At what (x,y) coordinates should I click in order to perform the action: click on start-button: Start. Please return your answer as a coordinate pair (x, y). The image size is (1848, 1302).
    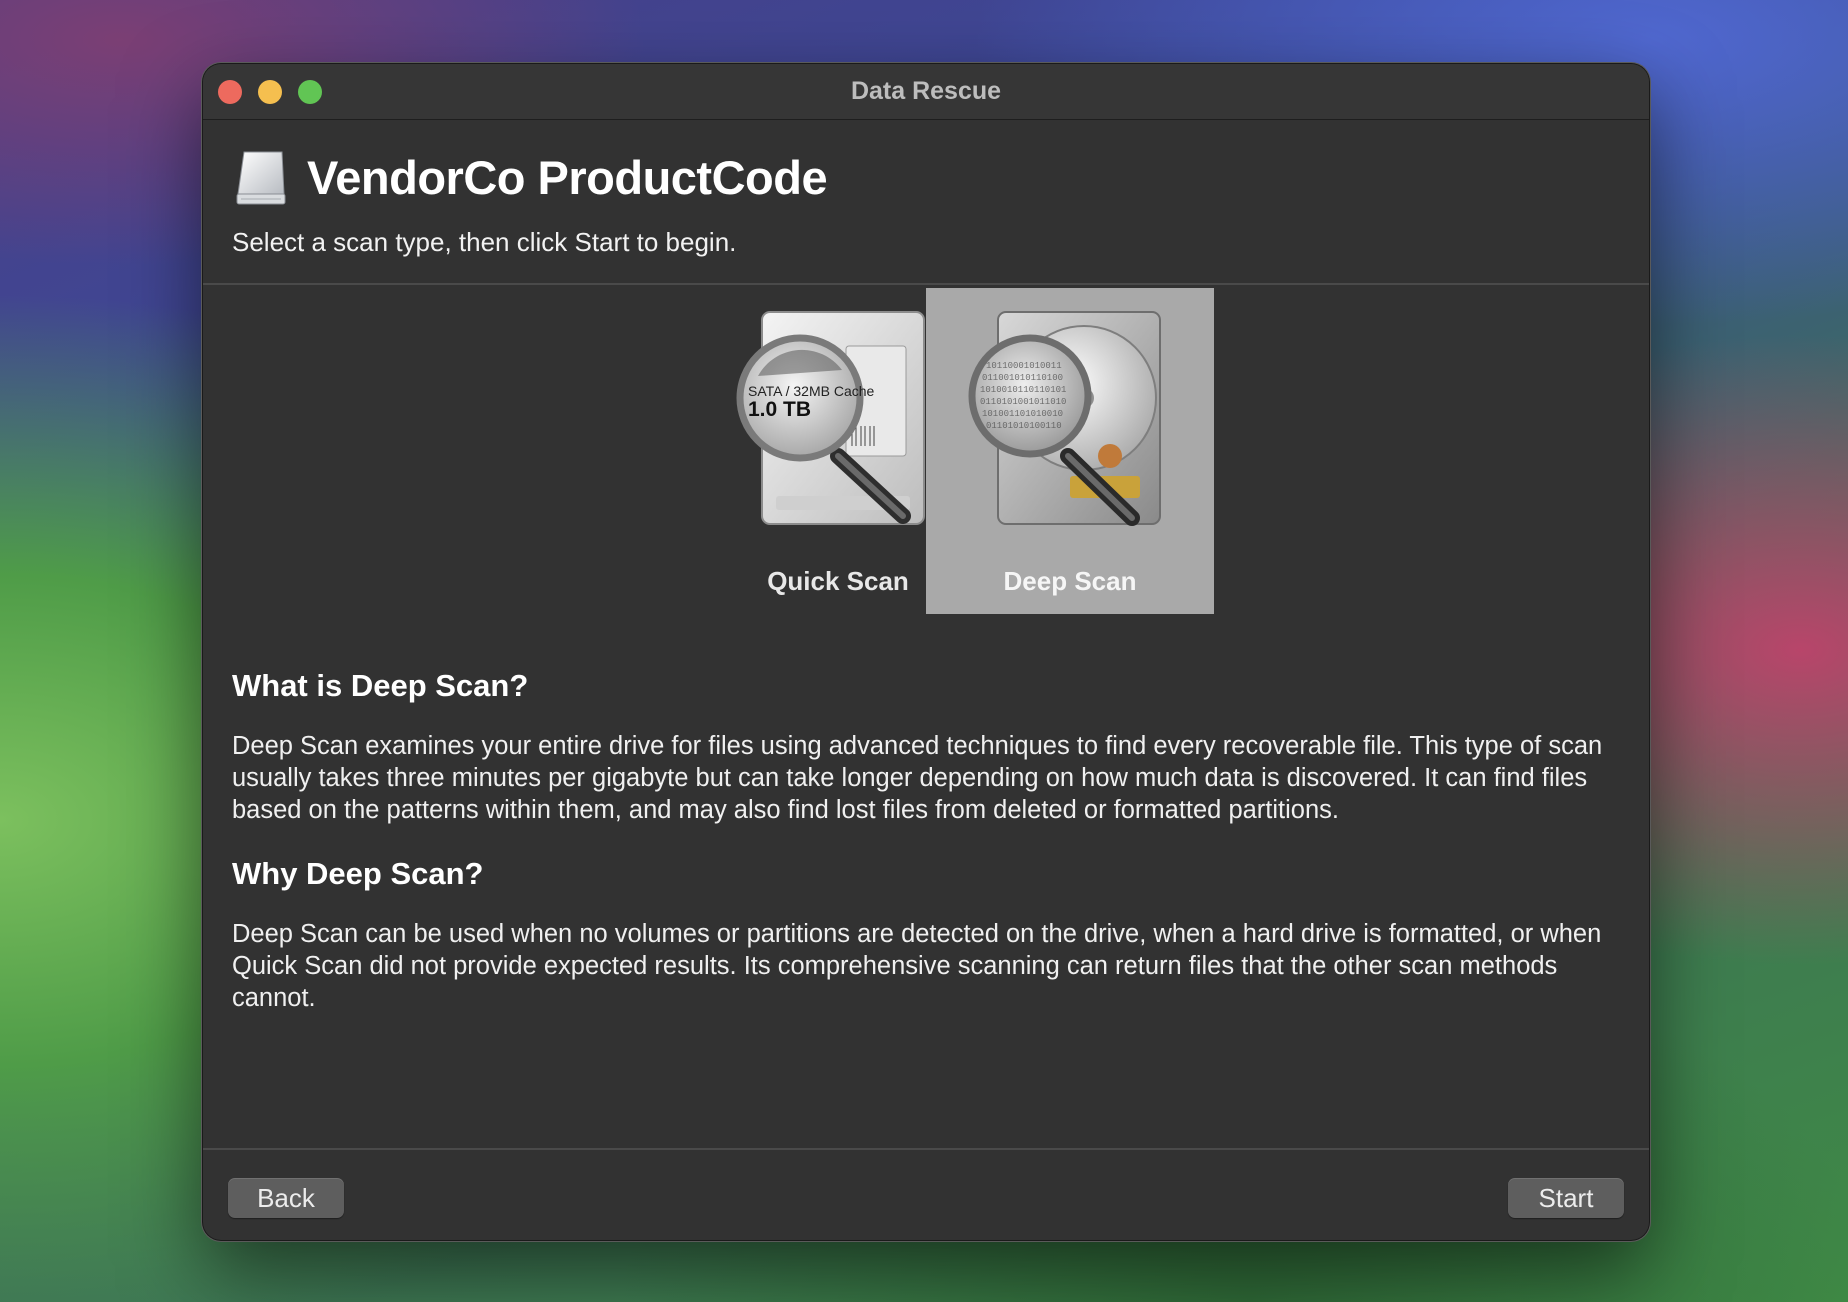
    Looking at the image, I should click on (1566, 1198).